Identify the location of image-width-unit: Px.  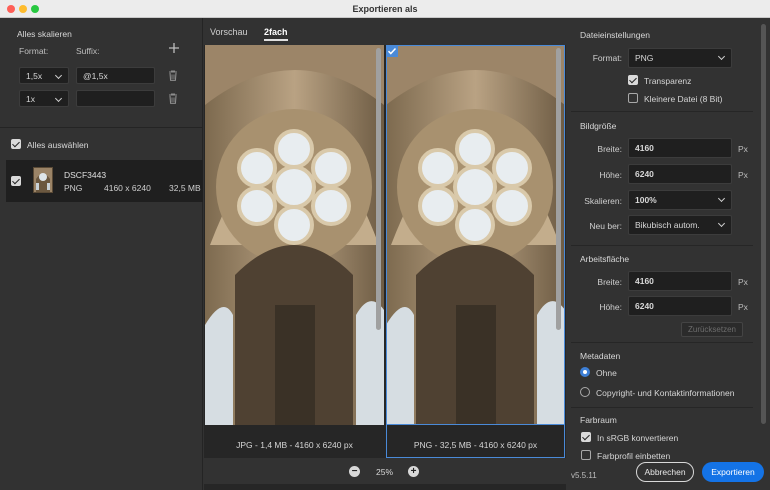
(743, 149).